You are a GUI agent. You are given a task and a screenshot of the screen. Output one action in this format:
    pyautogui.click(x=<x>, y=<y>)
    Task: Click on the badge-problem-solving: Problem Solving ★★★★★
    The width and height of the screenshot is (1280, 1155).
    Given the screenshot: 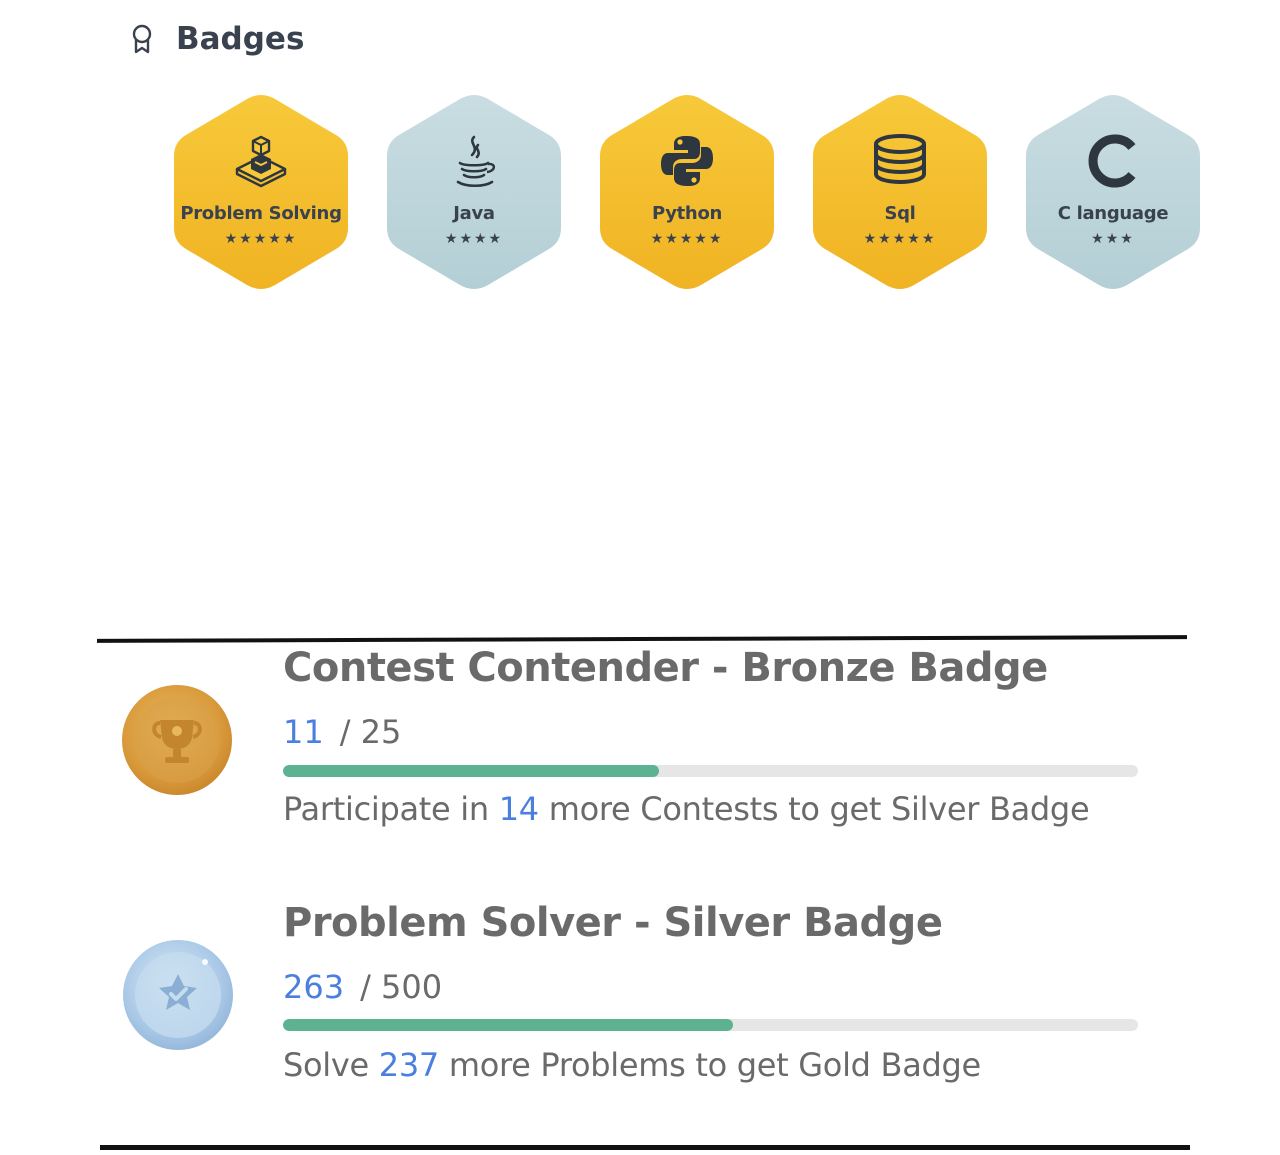 What is the action you would take?
    pyautogui.click(x=261, y=192)
    